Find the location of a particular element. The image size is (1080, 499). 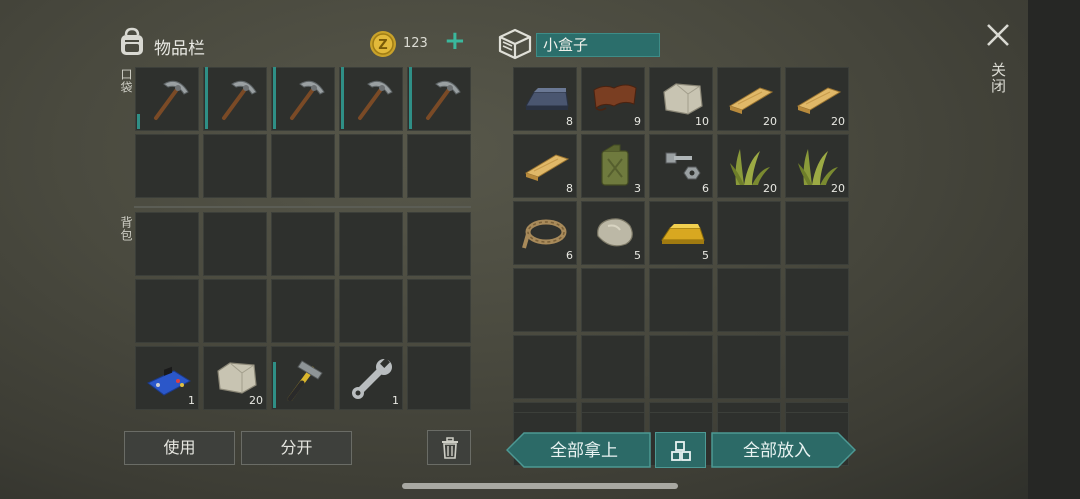

wood-plank-icon is located at coordinates (547, 167).